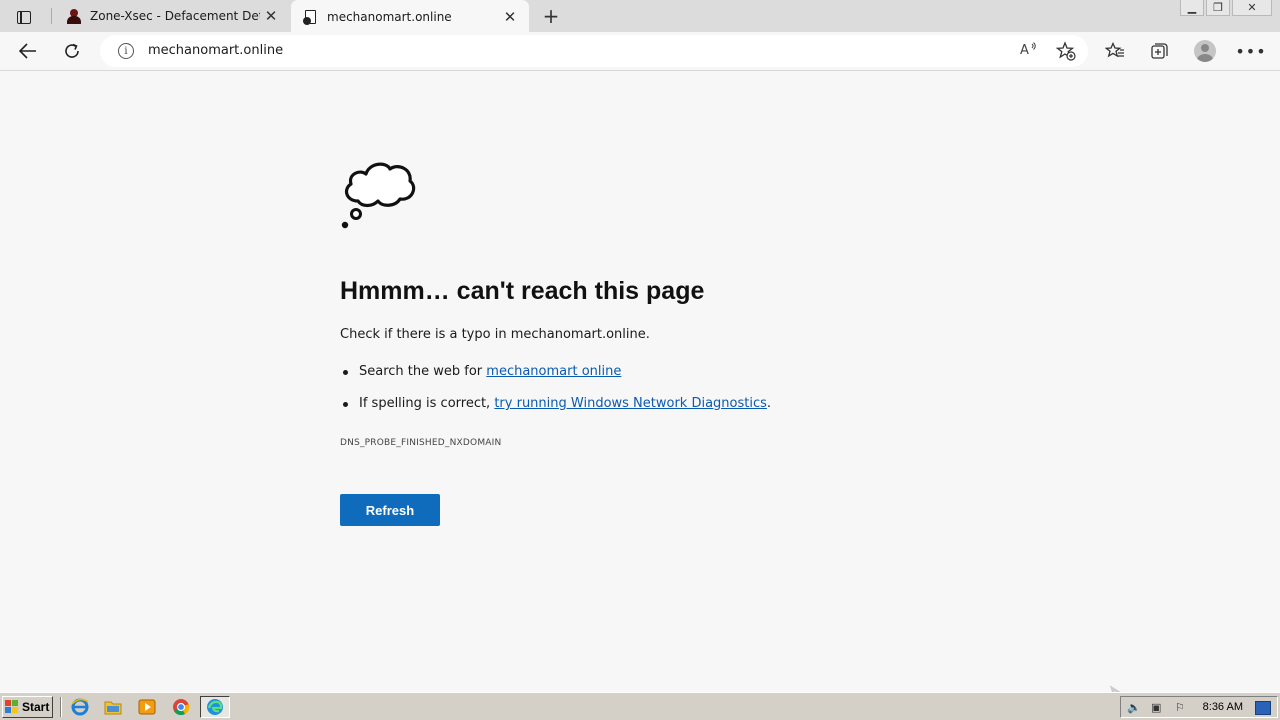  I want to click on suggestion-prefix: If spelling is correct,, so click(427, 403).